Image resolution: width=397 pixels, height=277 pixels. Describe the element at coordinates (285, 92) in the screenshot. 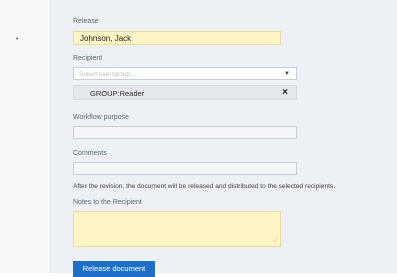

I see `close-icon: ×` at that location.